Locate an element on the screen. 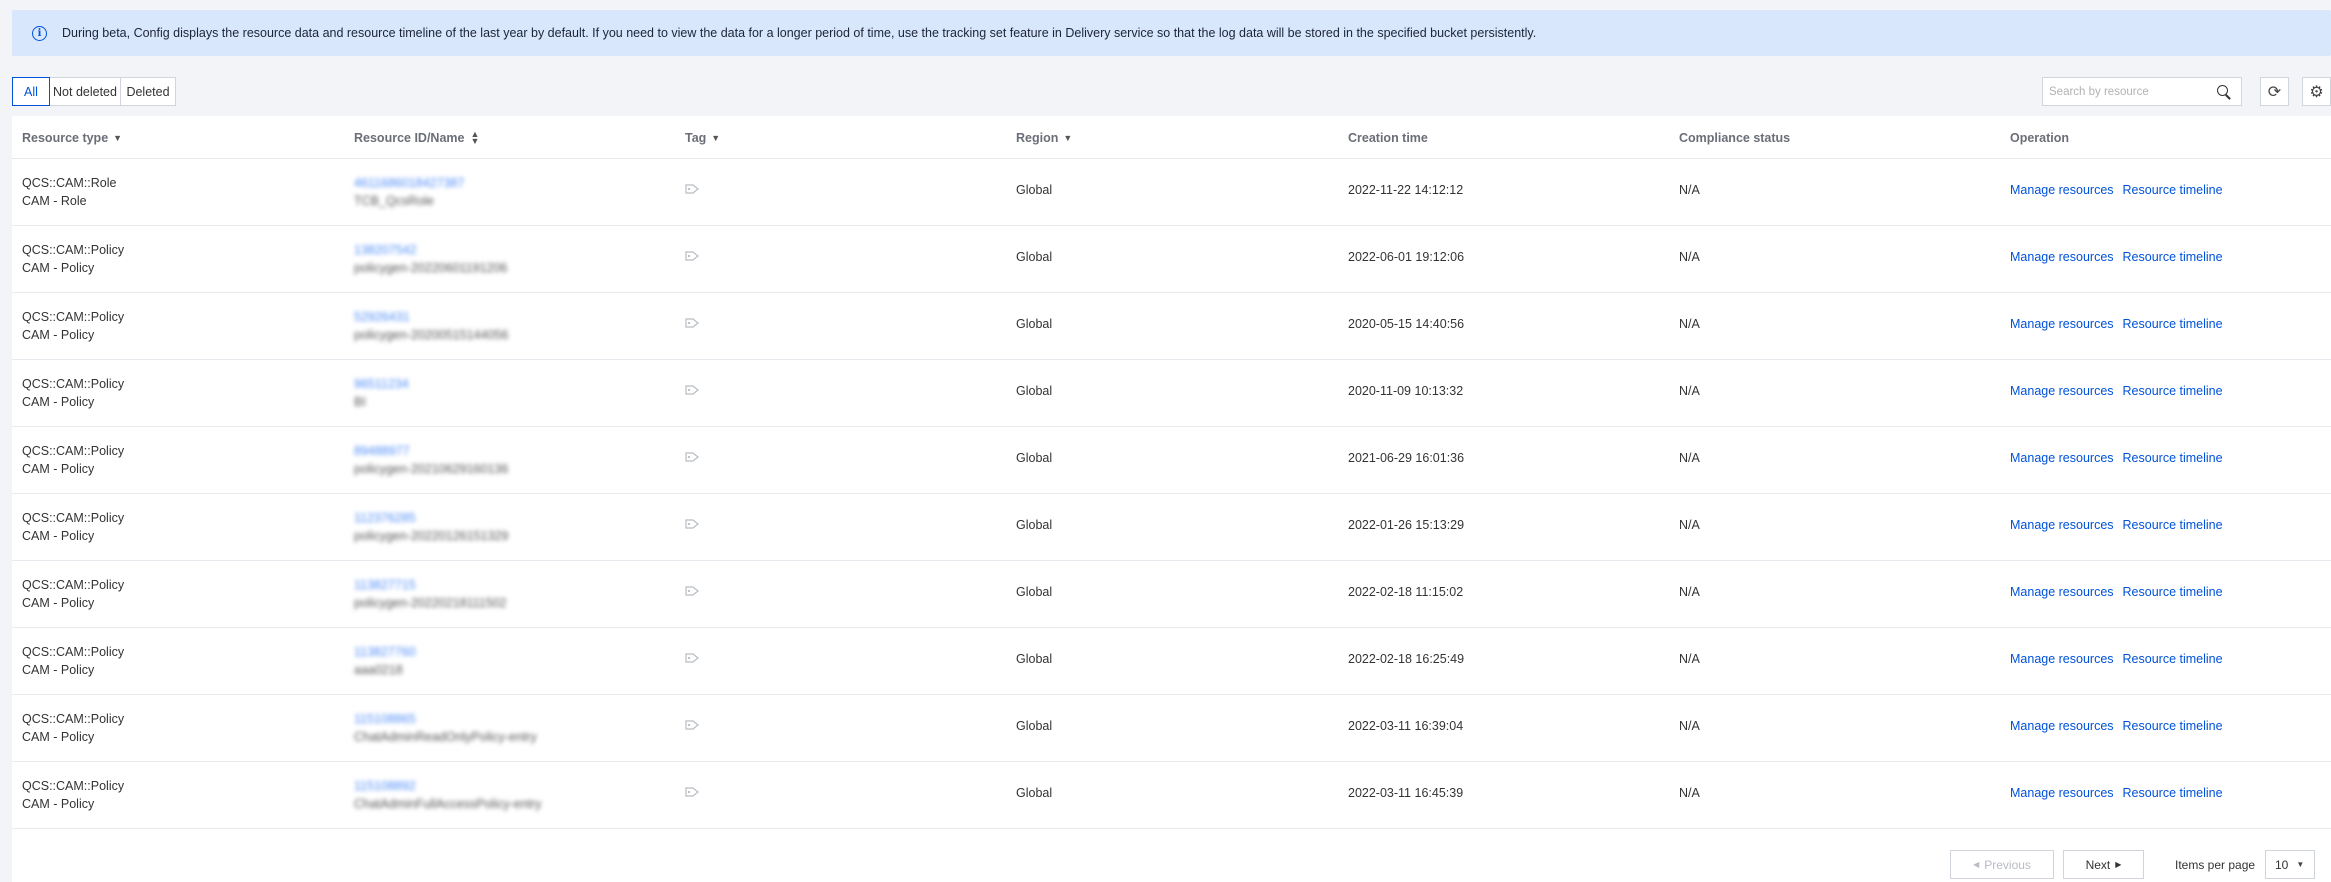  creation-time-cell: 2022-03-11 16:45:39 is located at coordinates (1406, 793).